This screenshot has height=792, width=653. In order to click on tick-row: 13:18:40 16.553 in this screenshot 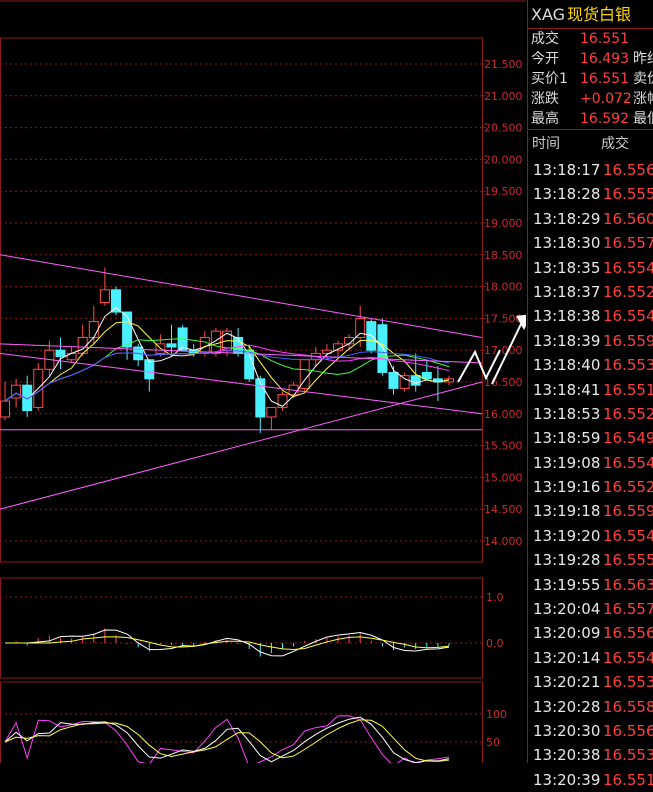, I will do `click(590, 365)`.